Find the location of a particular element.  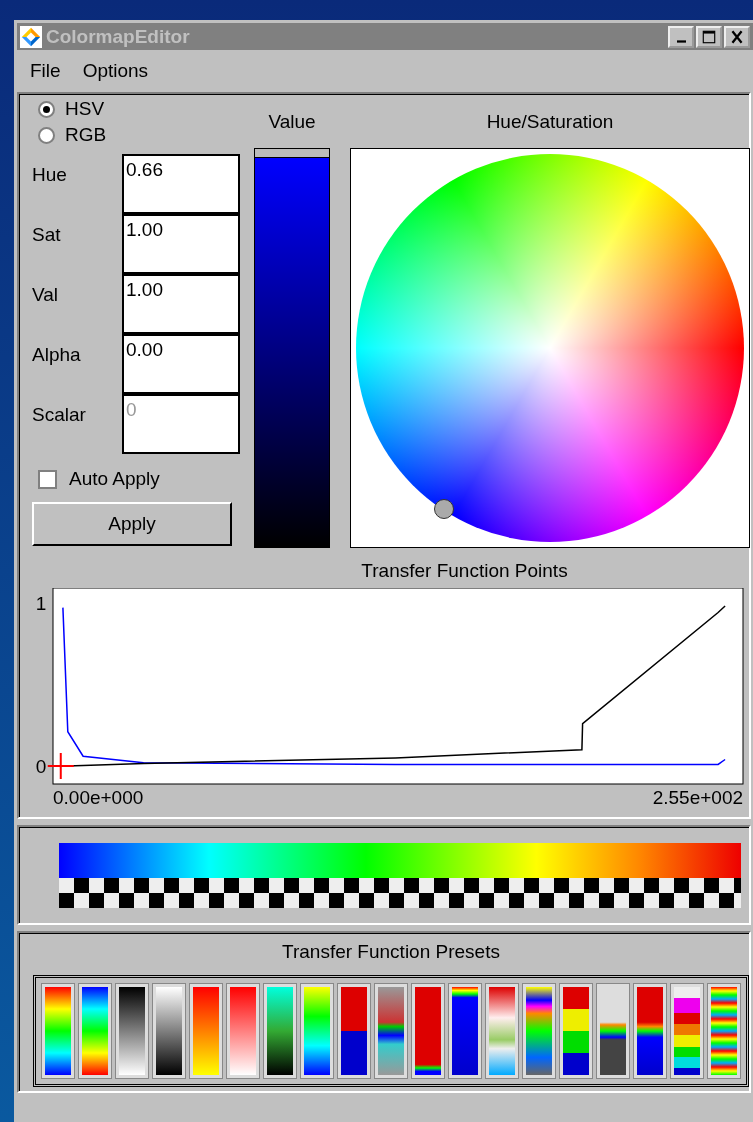

wheel-handle is located at coordinates (444, 509).